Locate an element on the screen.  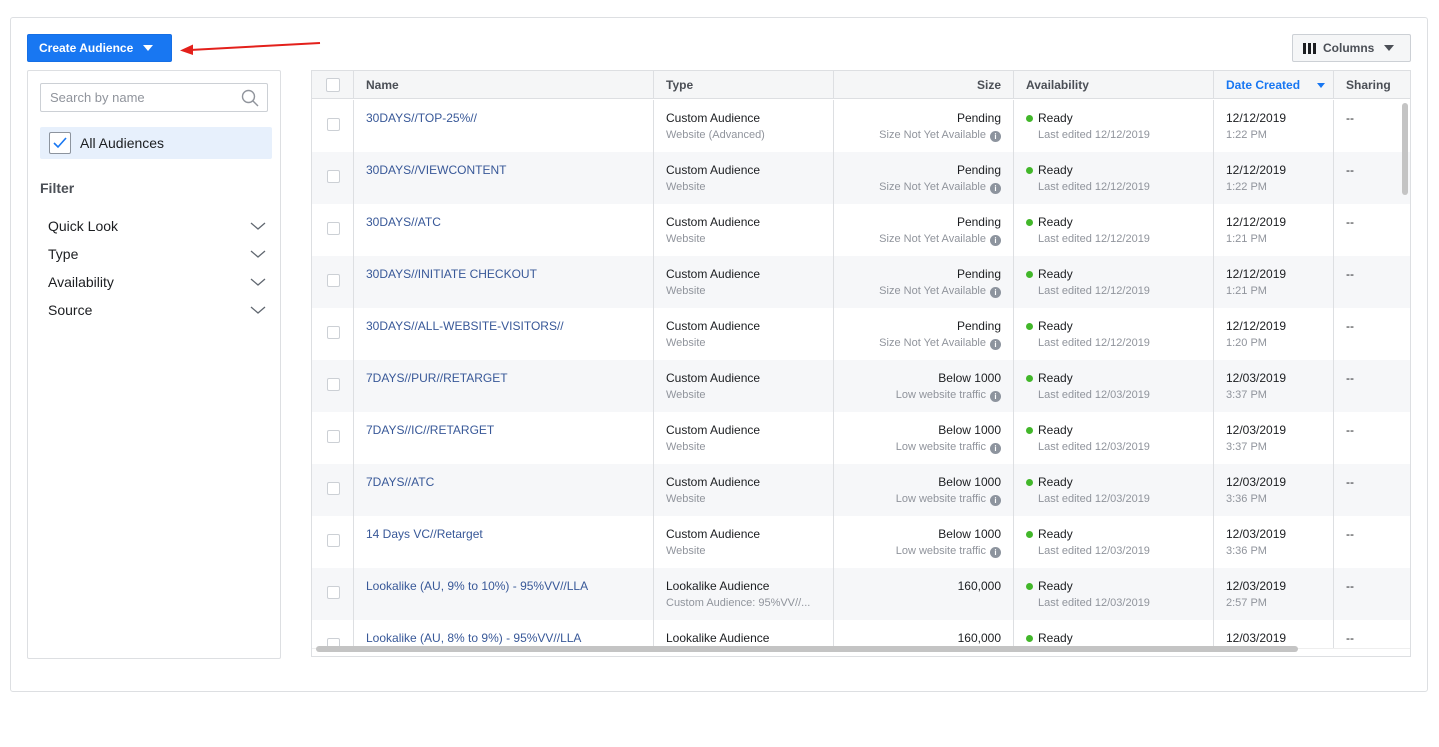
availability-cell: Ready Last edited 12/12/2019 is located at coordinates (1114, 334).